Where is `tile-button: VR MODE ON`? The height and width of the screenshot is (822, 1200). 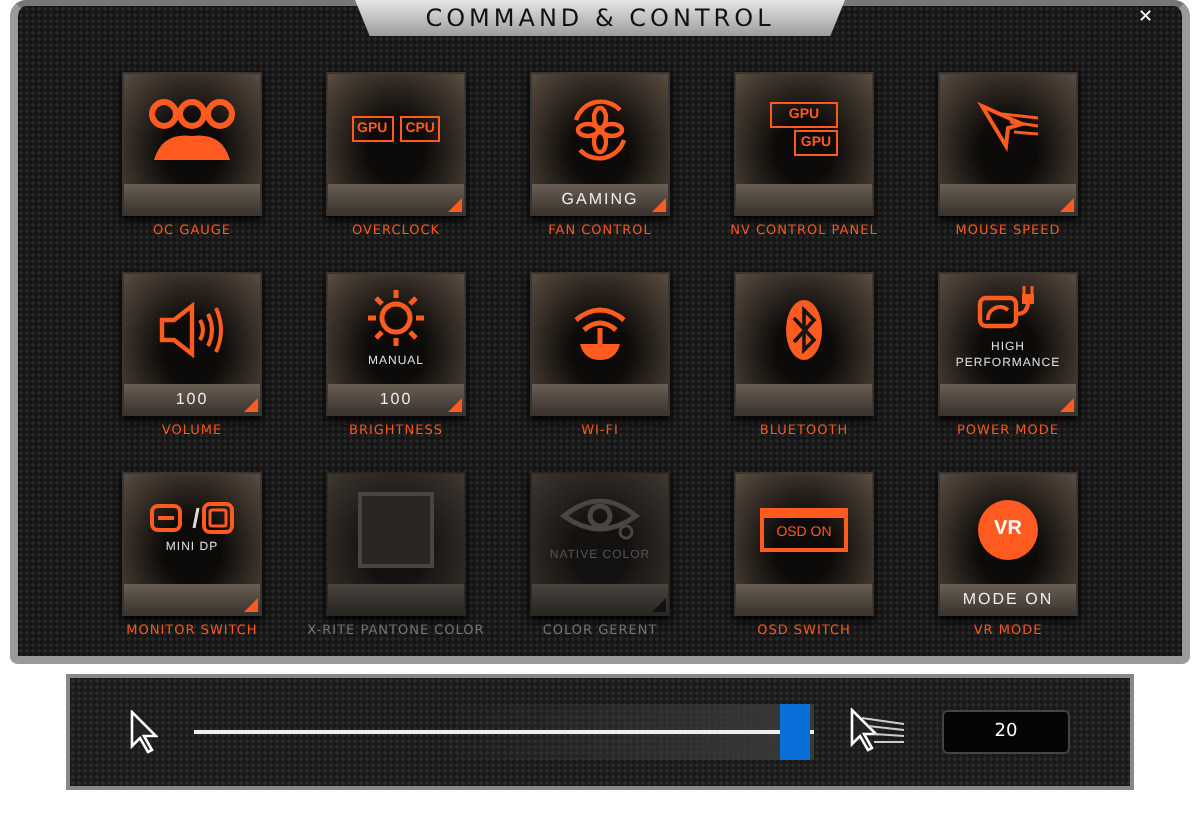 tile-button: VR MODE ON is located at coordinates (1008, 544).